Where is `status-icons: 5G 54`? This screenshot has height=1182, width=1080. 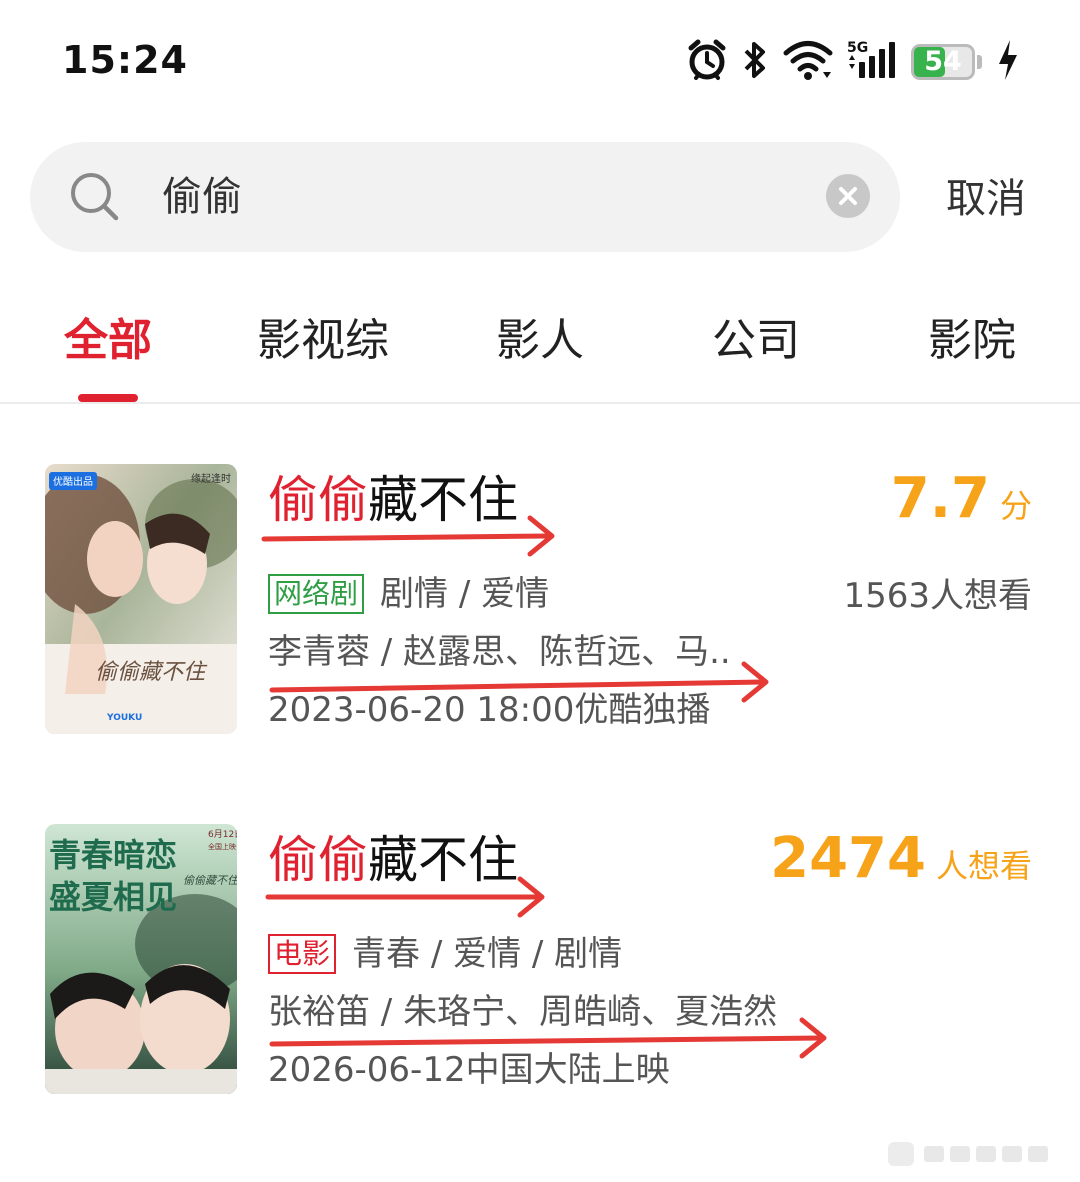 status-icons: 5G 54 is located at coordinates (853, 62).